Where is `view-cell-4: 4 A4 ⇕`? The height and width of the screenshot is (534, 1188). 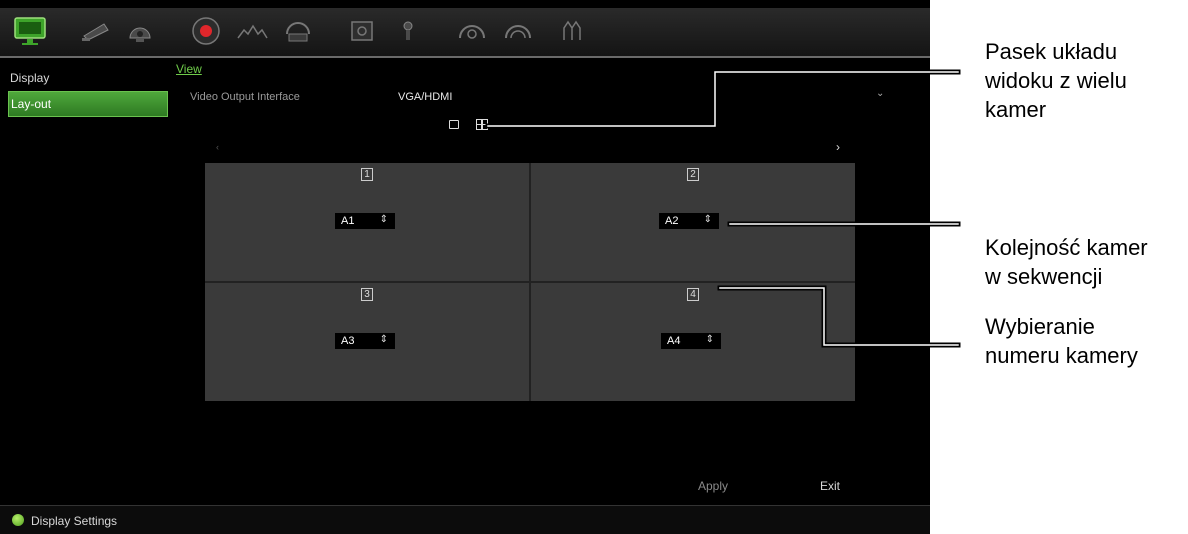
view-cell-4: 4 A4 ⇕ is located at coordinates (693, 342).